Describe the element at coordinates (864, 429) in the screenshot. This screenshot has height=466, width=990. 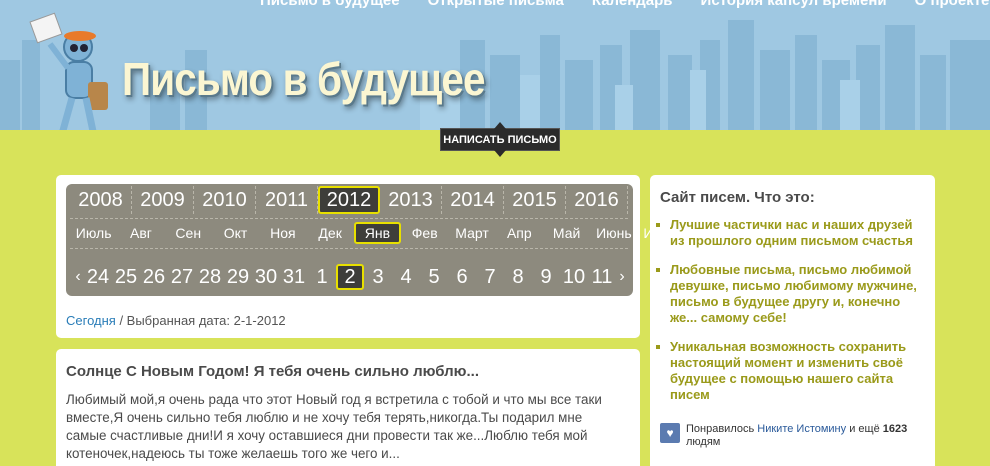
I see `like-middle: и ещё` at that location.